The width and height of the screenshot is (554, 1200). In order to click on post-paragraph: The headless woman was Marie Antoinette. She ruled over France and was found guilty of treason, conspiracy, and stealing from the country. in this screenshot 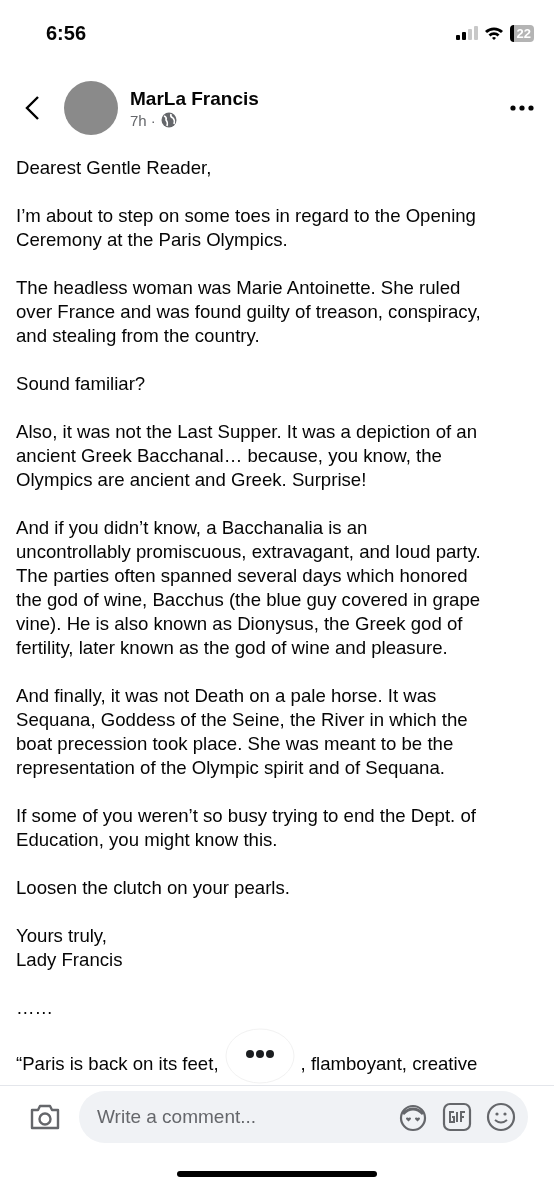, I will do `click(249, 312)`.